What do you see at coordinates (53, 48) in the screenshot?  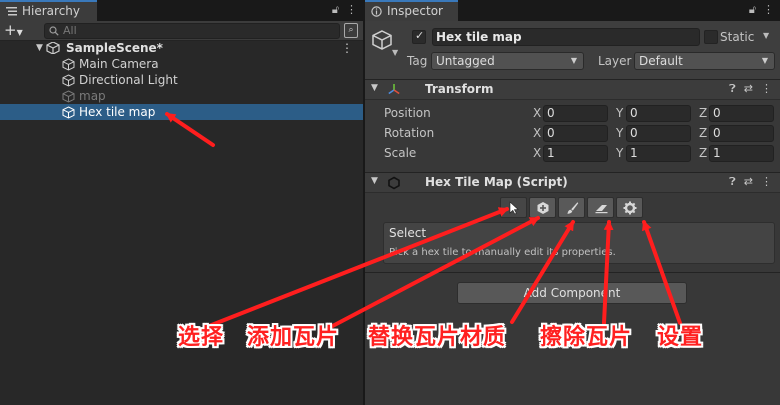 I see `unity-scene-icon` at bounding box center [53, 48].